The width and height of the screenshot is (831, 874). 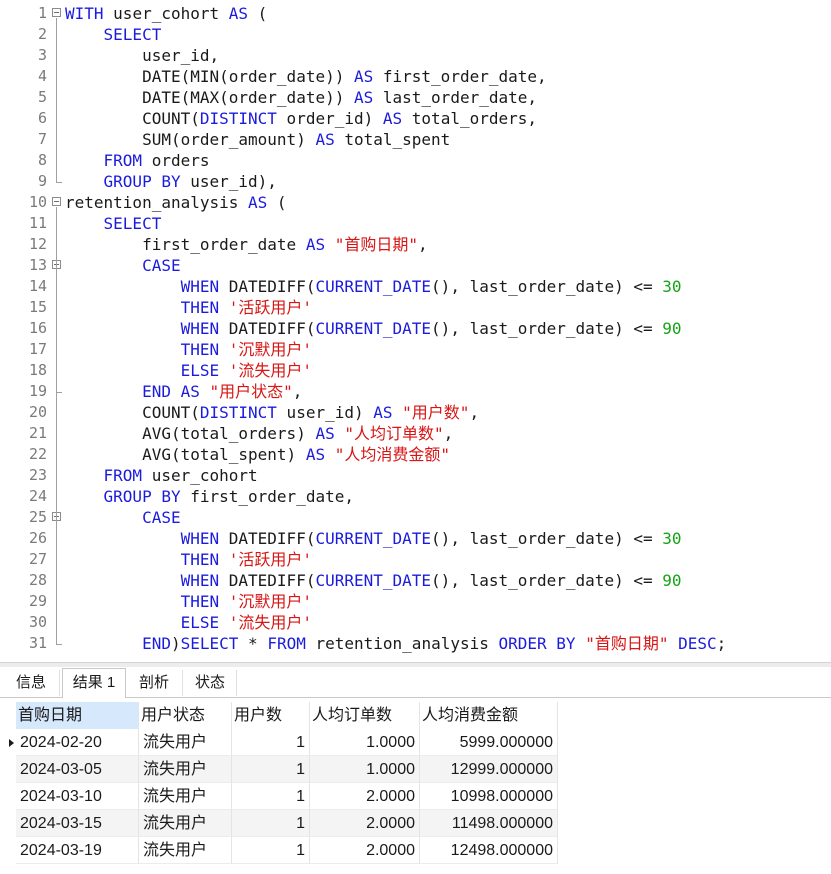 I want to click on code-line: 11 SELECT, so click(x=415, y=223).